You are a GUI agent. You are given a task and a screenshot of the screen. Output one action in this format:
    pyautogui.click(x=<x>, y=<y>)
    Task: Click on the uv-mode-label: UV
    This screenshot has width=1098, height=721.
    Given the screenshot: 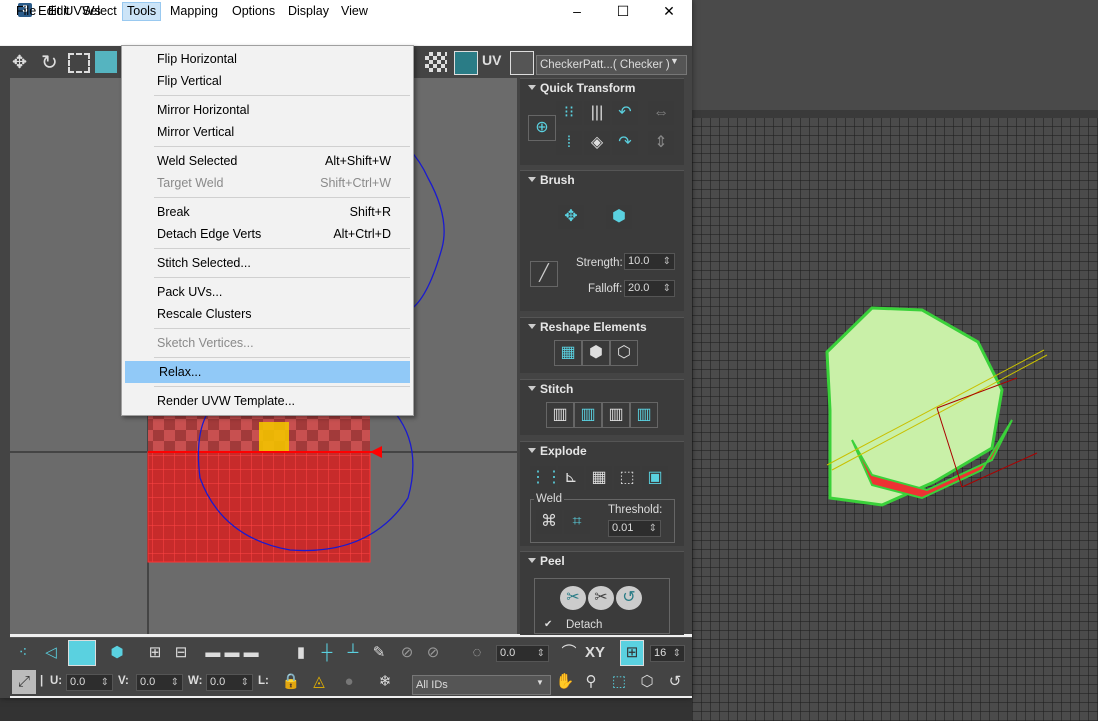 What is the action you would take?
    pyautogui.click(x=491, y=60)
    